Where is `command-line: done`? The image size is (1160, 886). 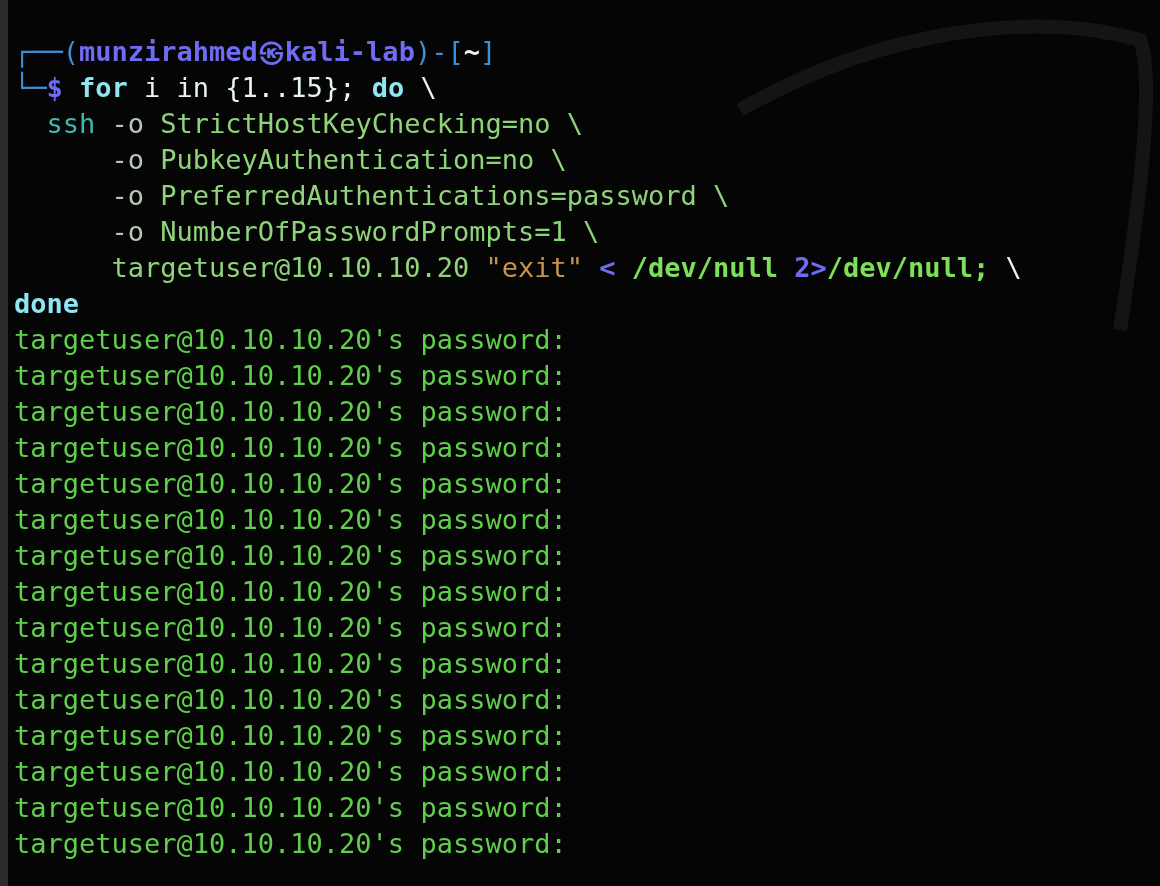
command-line: done is located at coordinates (47, 304).